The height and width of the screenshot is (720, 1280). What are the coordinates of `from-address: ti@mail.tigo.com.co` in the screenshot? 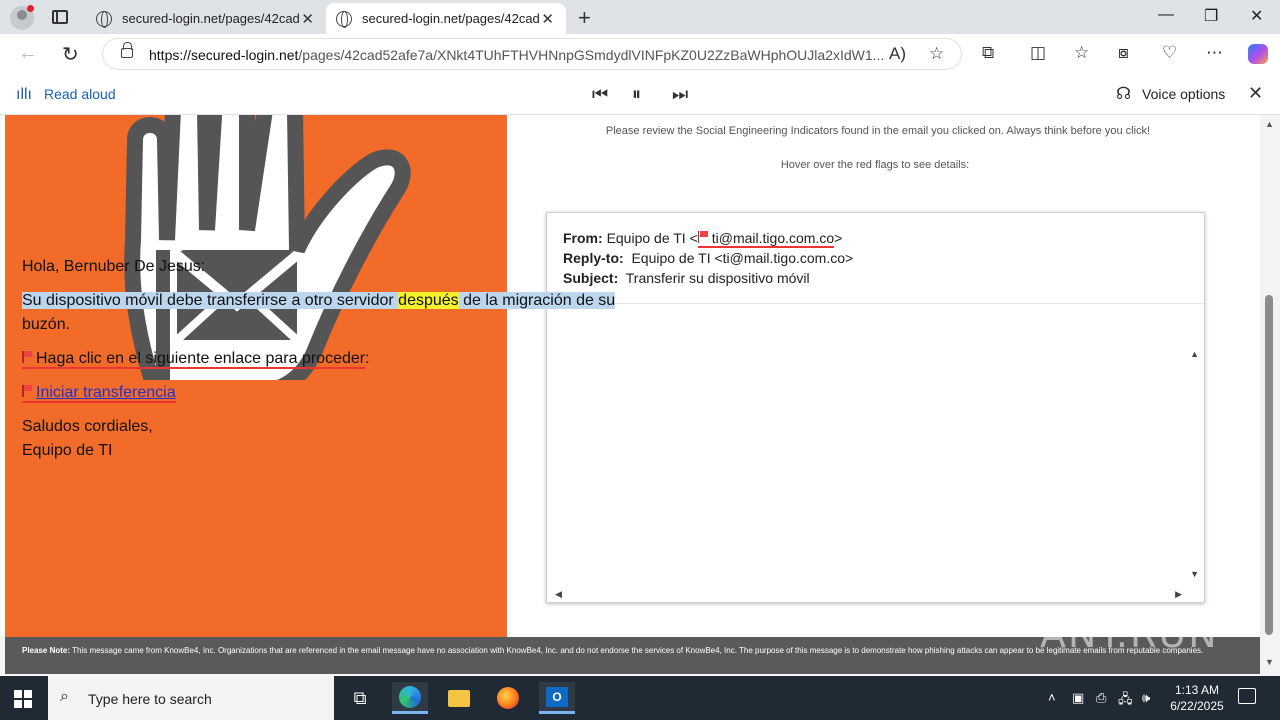 It's located at (773, 238).